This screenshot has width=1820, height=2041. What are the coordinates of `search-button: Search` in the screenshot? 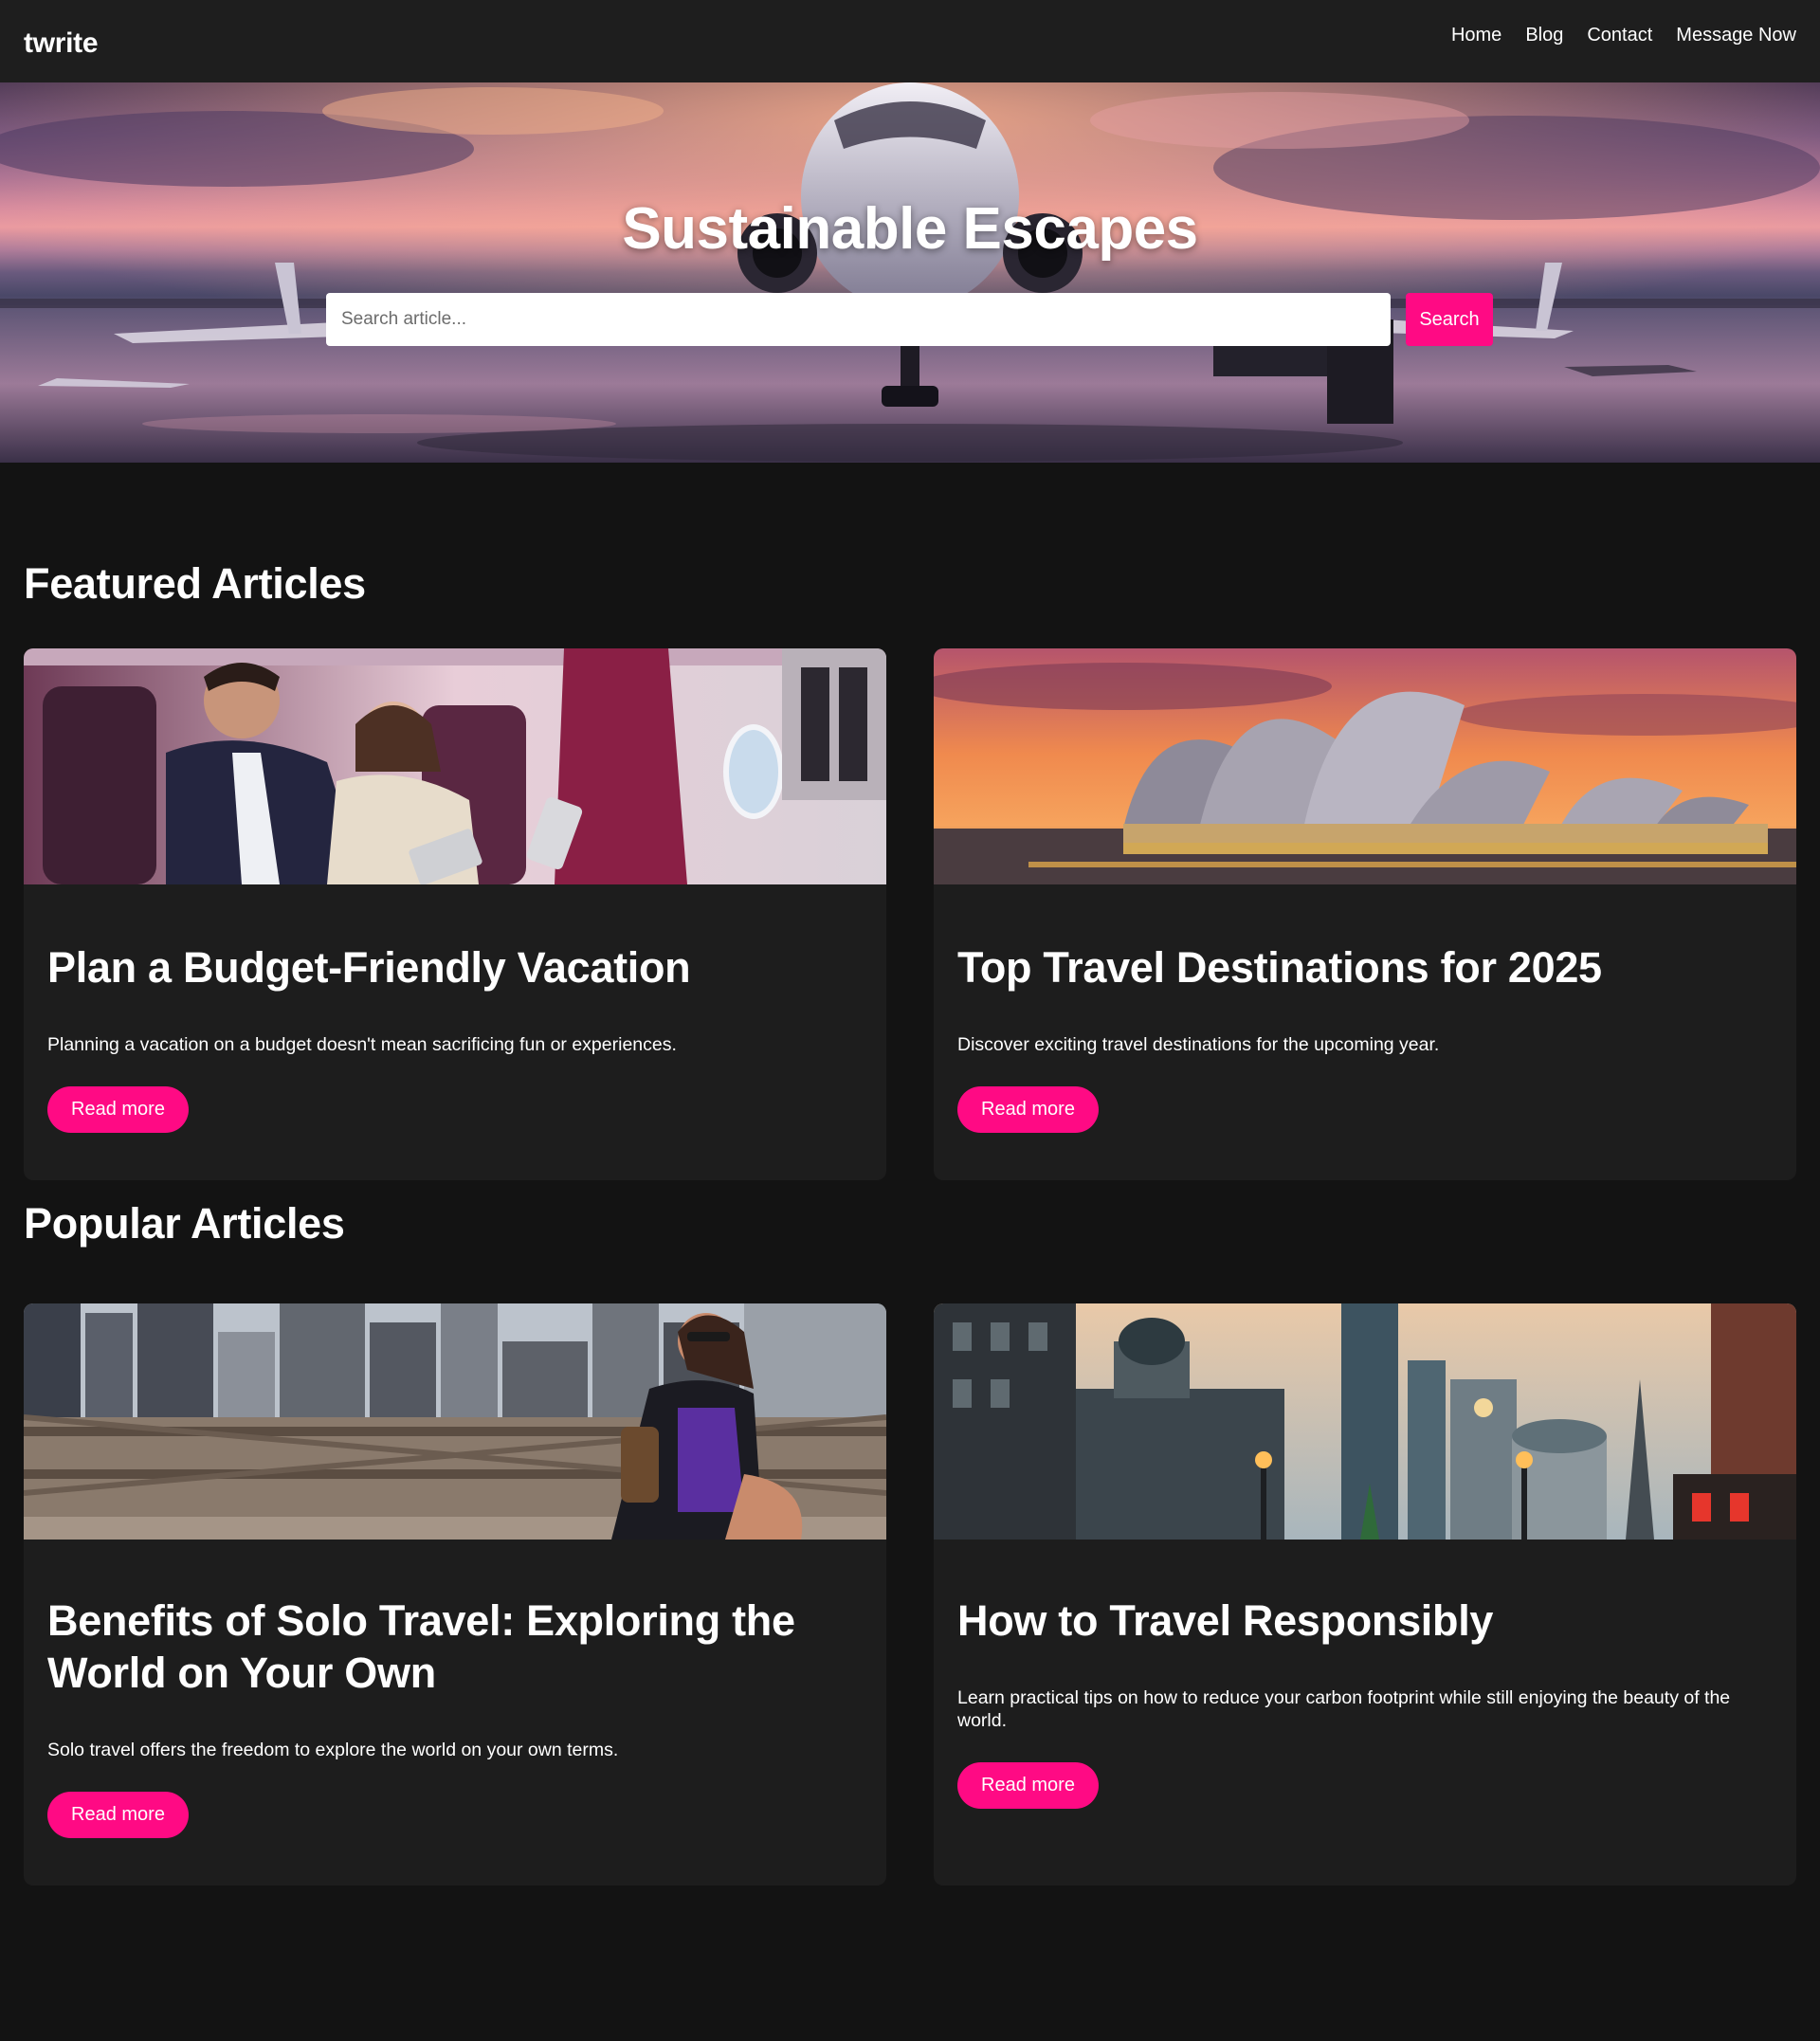 It's located at (1449, 319).